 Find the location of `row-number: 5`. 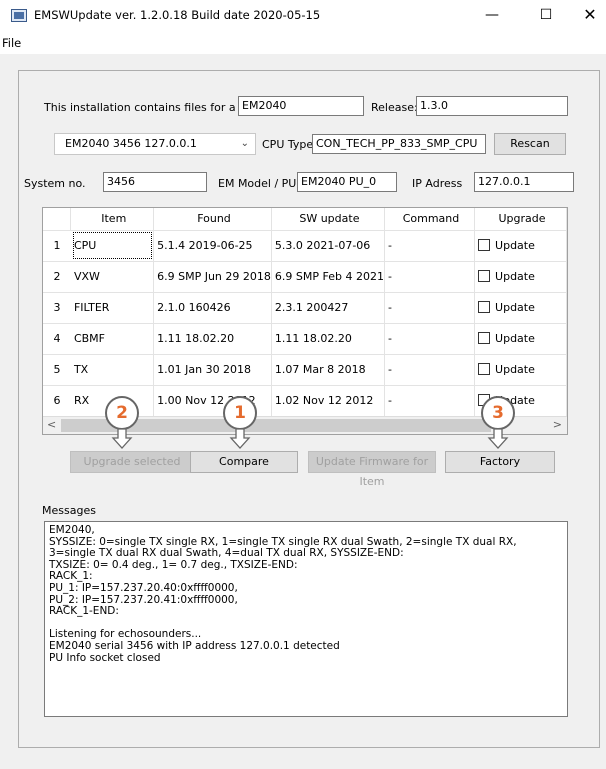

row-number: 5 is located at coordinates (57, 370).